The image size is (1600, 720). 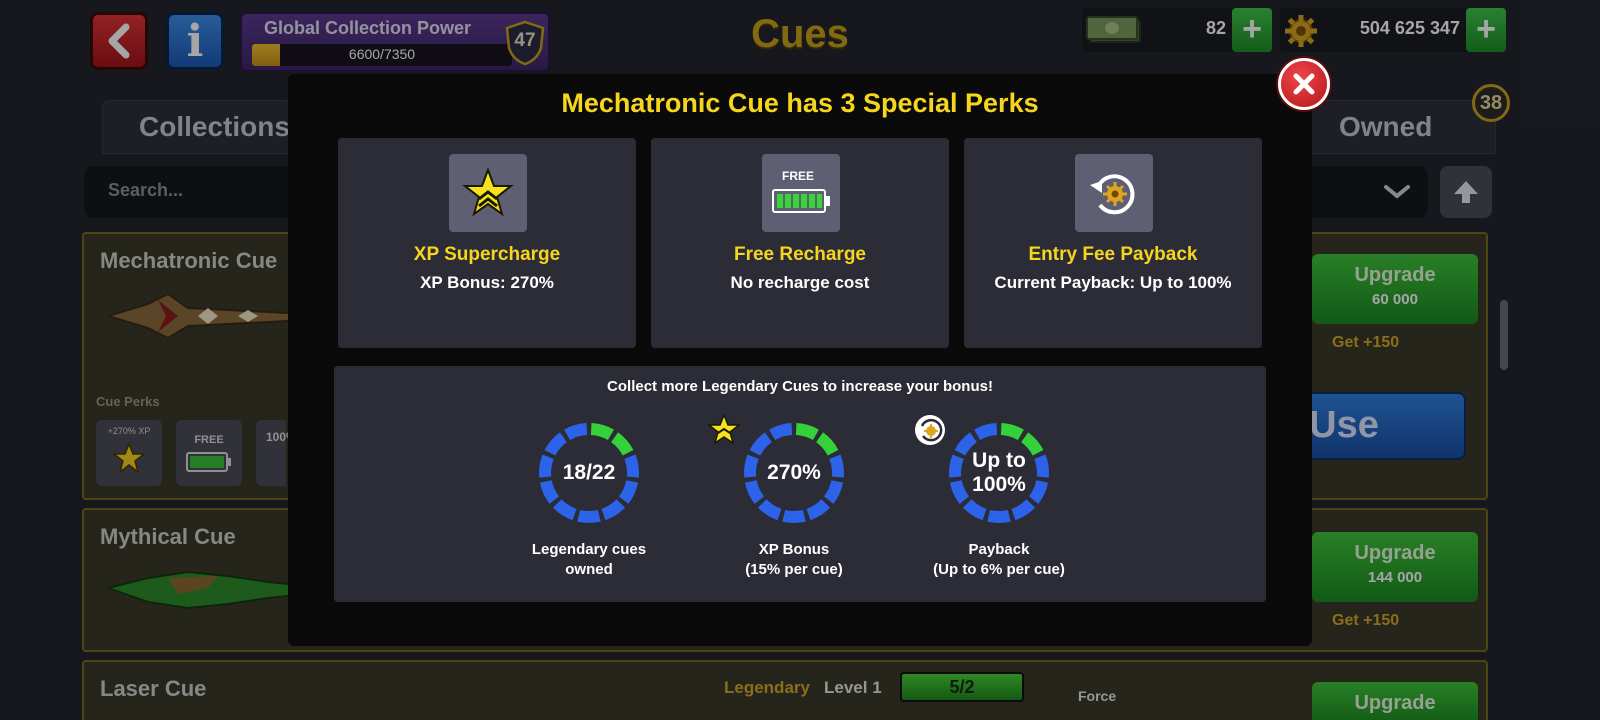 What do you see at coordinates (800, 243) in the screenshot?
I see `perk-card-free-recharge: FREE Free Recharge No recharge cost` at bounding box center [800, 243].